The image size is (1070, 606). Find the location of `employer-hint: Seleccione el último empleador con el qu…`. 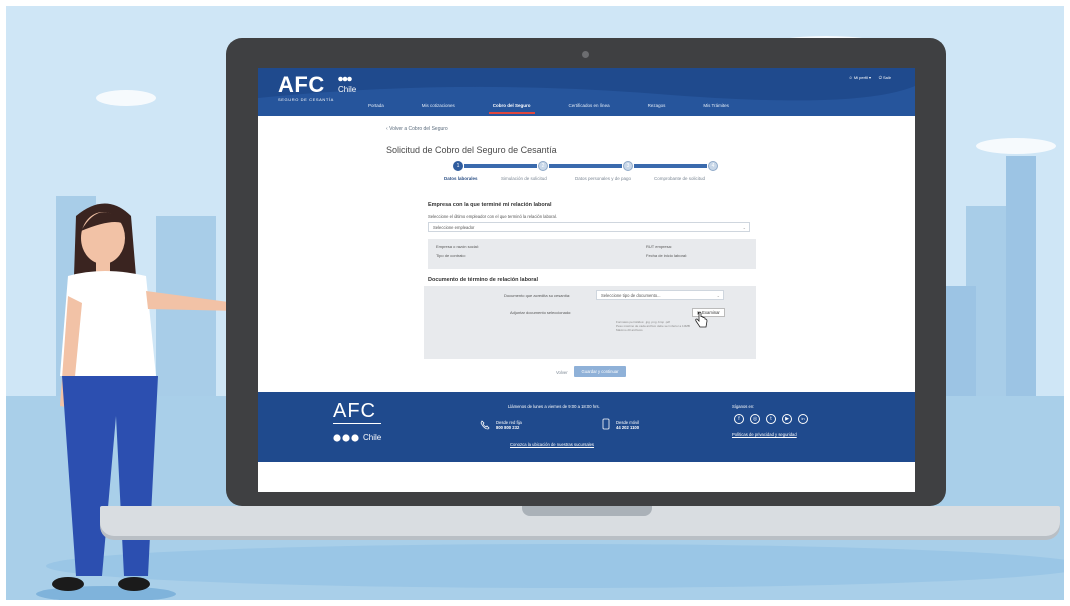

employer-hint: Seleccione el último empleador con el qu… is located at coordinates (492, 216).